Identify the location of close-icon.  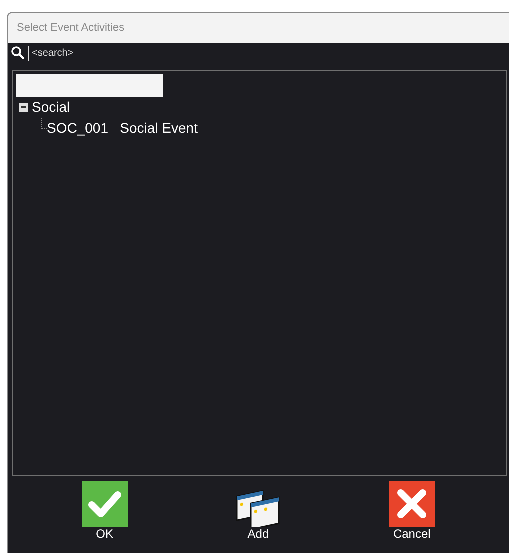
(412, 504).